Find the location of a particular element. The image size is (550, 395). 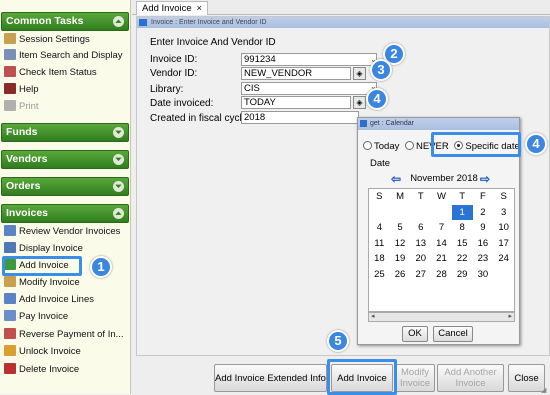

sidebar-item-item-search: Item Search and Display is located at coordinates (65, 56).